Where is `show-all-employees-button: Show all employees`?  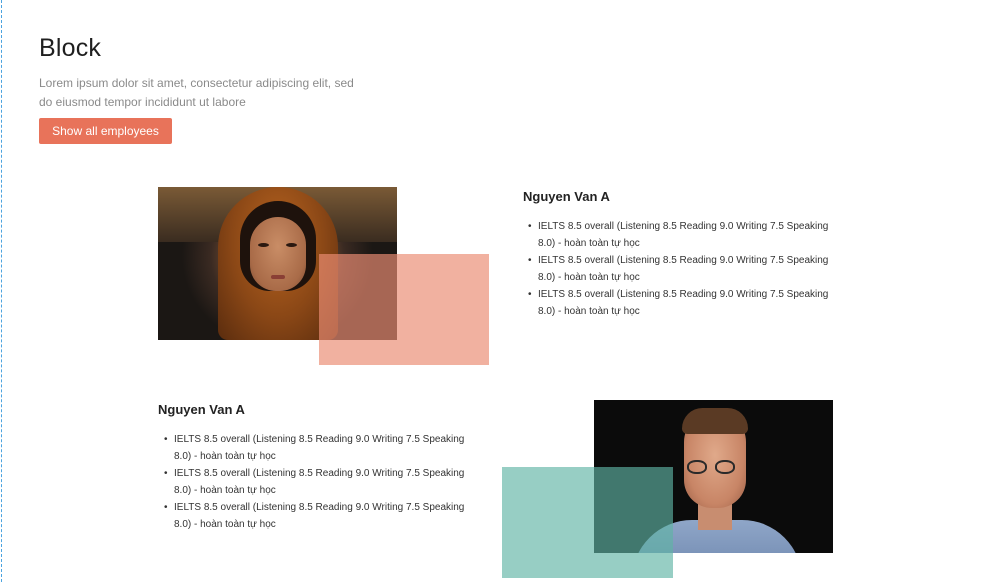 show-all-employees-button: Show all employees is located at coordinates (105, 131).